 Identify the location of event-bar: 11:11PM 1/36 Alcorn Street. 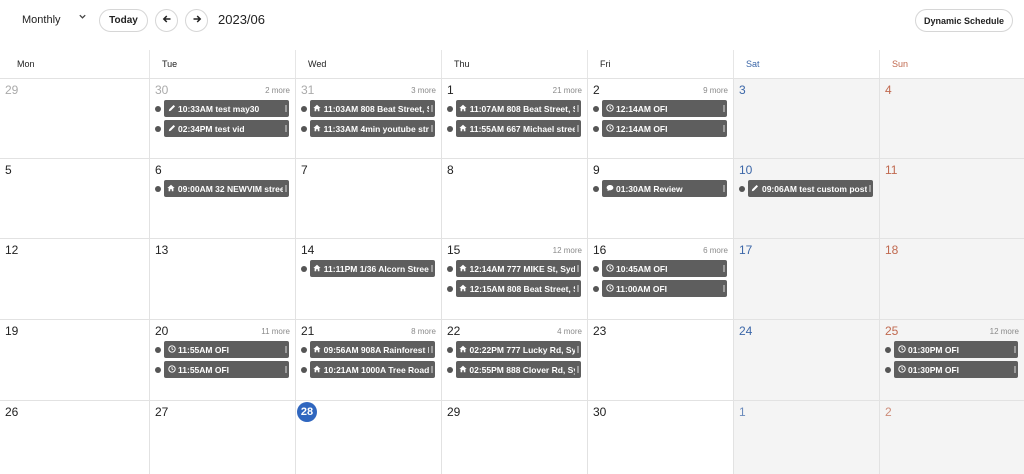
(372, 268).